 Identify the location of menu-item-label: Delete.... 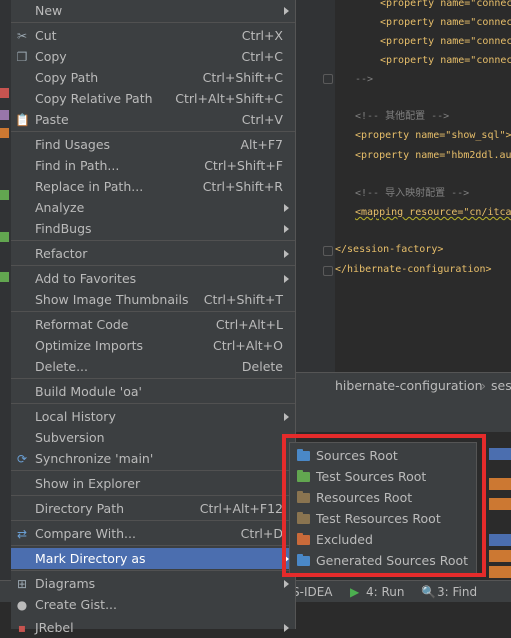
(61, 366).